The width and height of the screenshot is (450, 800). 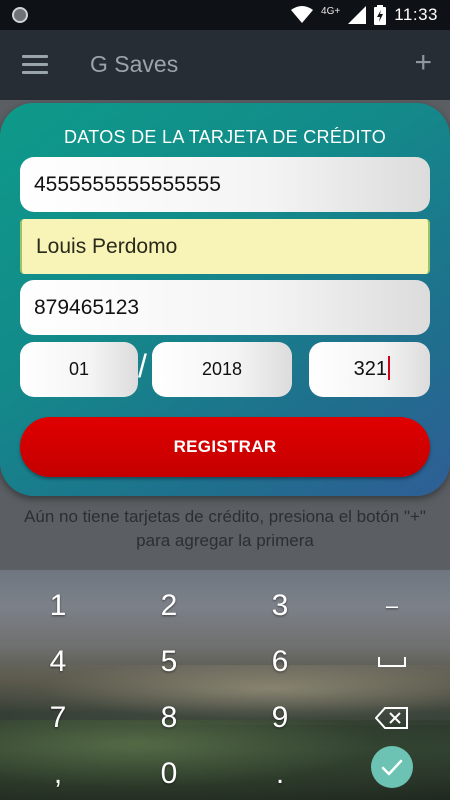 I want to click on wifi-icon, so click(x=302, y=14).